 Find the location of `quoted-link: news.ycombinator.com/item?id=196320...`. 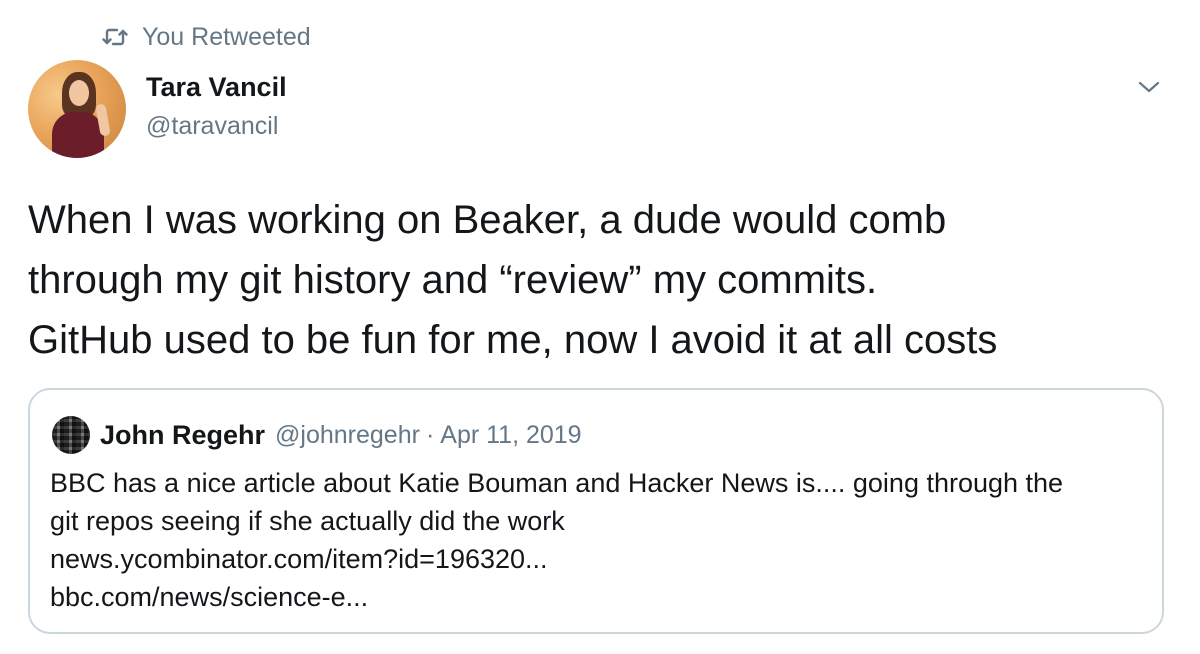

quoted-link: news.ycombinator.com/item?id=196320... is located at coordinates (299, 559).